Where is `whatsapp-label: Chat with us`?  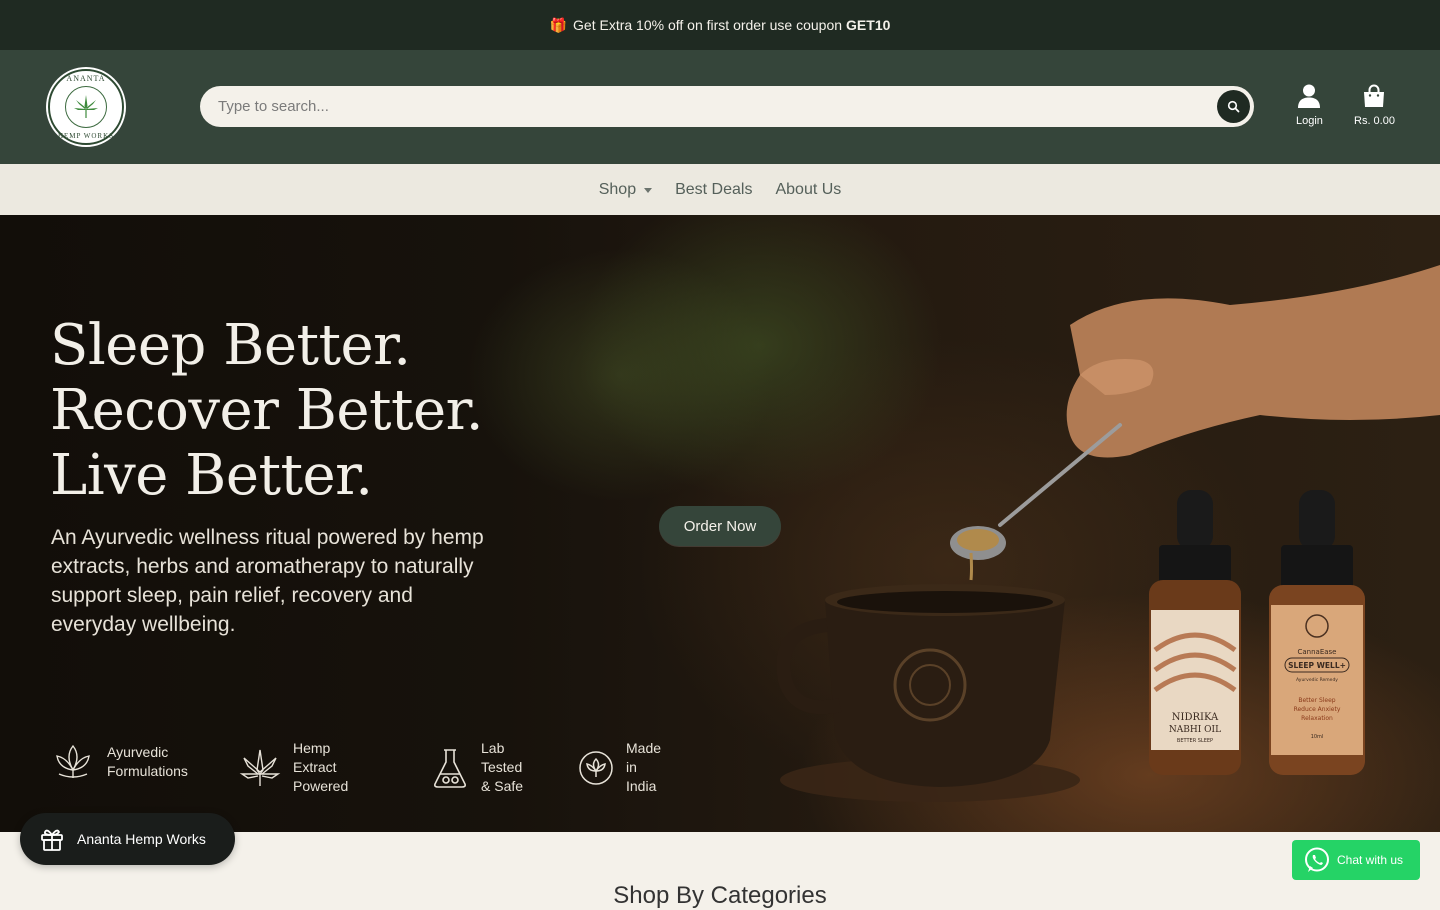
whatsapp-label: Chat with us is located at coordinates (1370, 860).